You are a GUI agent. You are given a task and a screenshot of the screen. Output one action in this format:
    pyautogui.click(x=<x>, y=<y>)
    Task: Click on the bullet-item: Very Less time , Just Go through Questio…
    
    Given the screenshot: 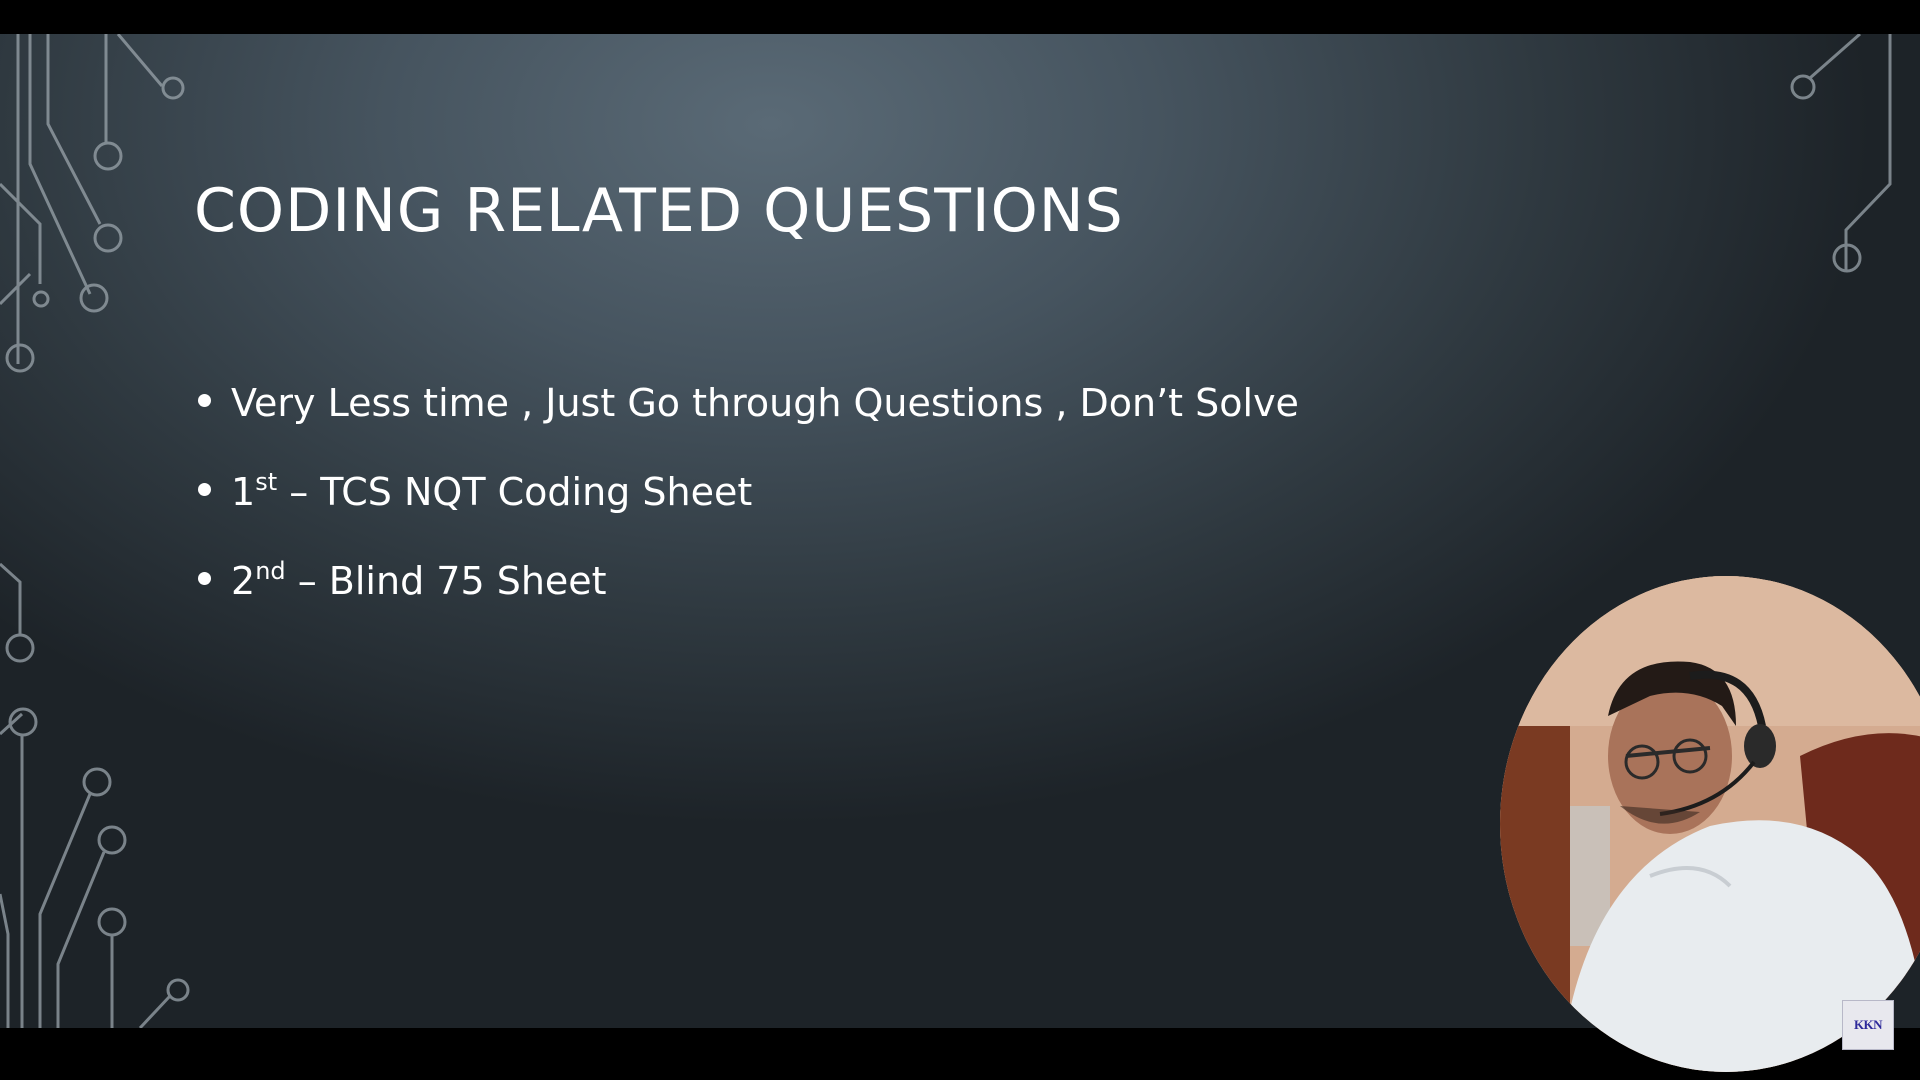 What is the action you would take?
    pyautogui.click(x=746, y=416)
    